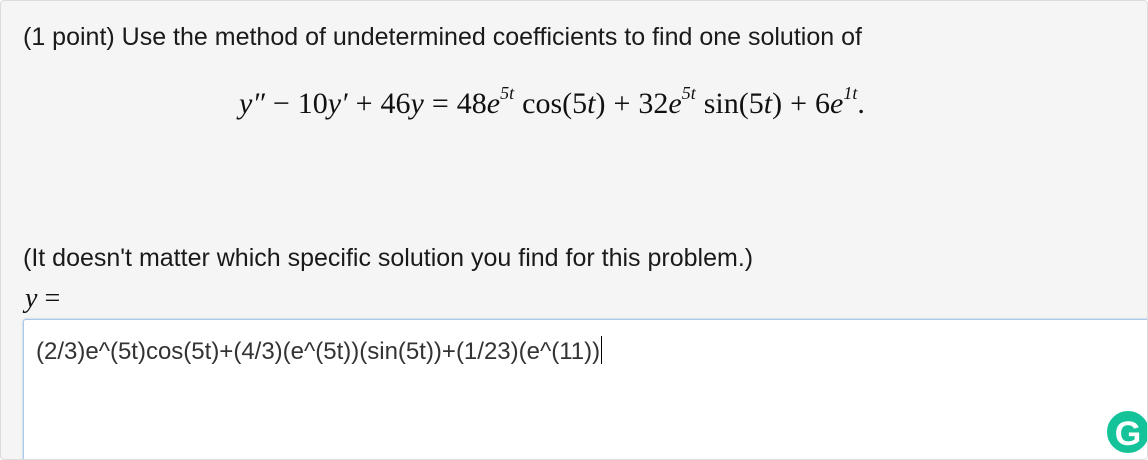 The width and height of the screenshot is (1148, 460). I want to click on eq-y-prime: y′, so click(337, 103).